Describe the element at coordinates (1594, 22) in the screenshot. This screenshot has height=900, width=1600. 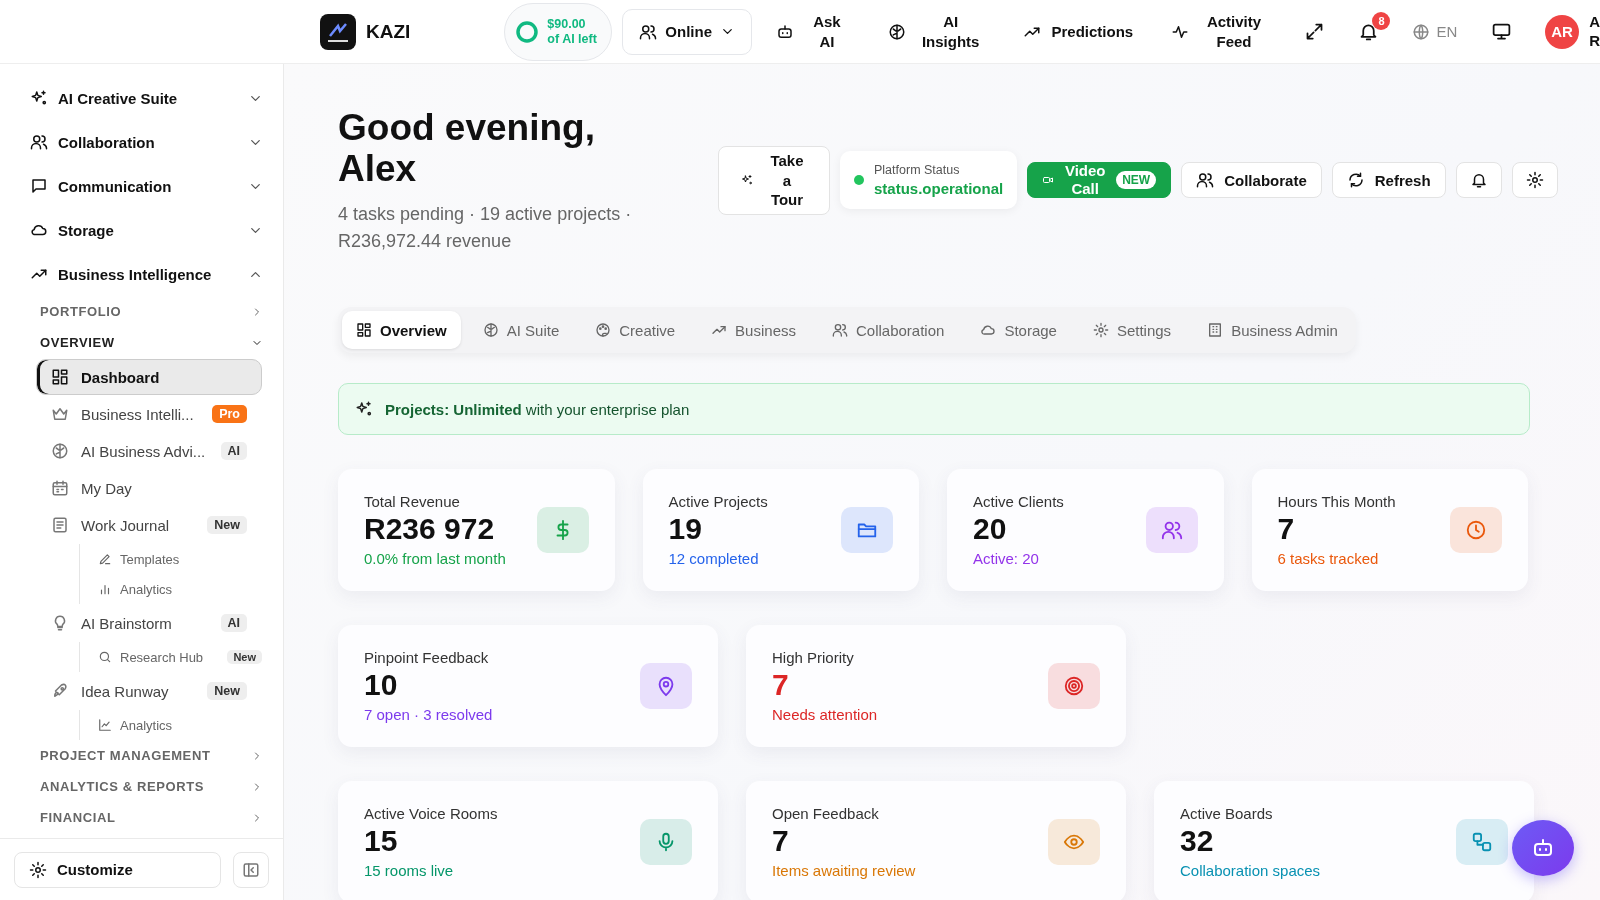
I see `user-name: A` at that location.